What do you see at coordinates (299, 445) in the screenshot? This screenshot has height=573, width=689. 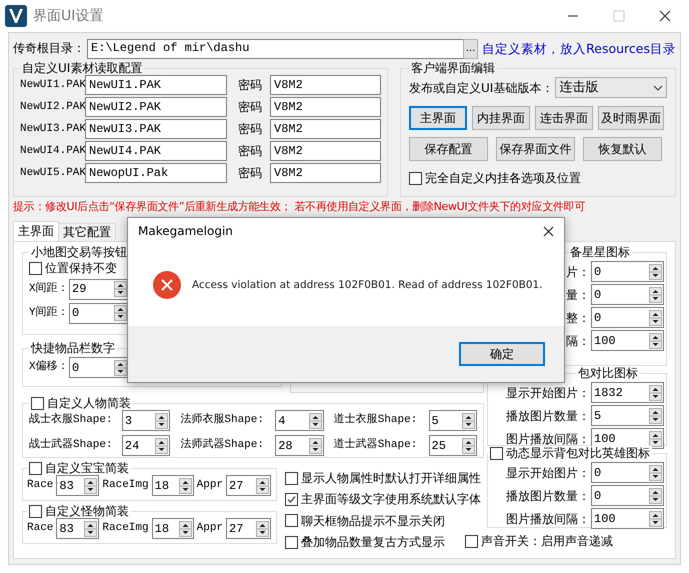 I see `spin-field: 28` at bounding box center [299, 445].